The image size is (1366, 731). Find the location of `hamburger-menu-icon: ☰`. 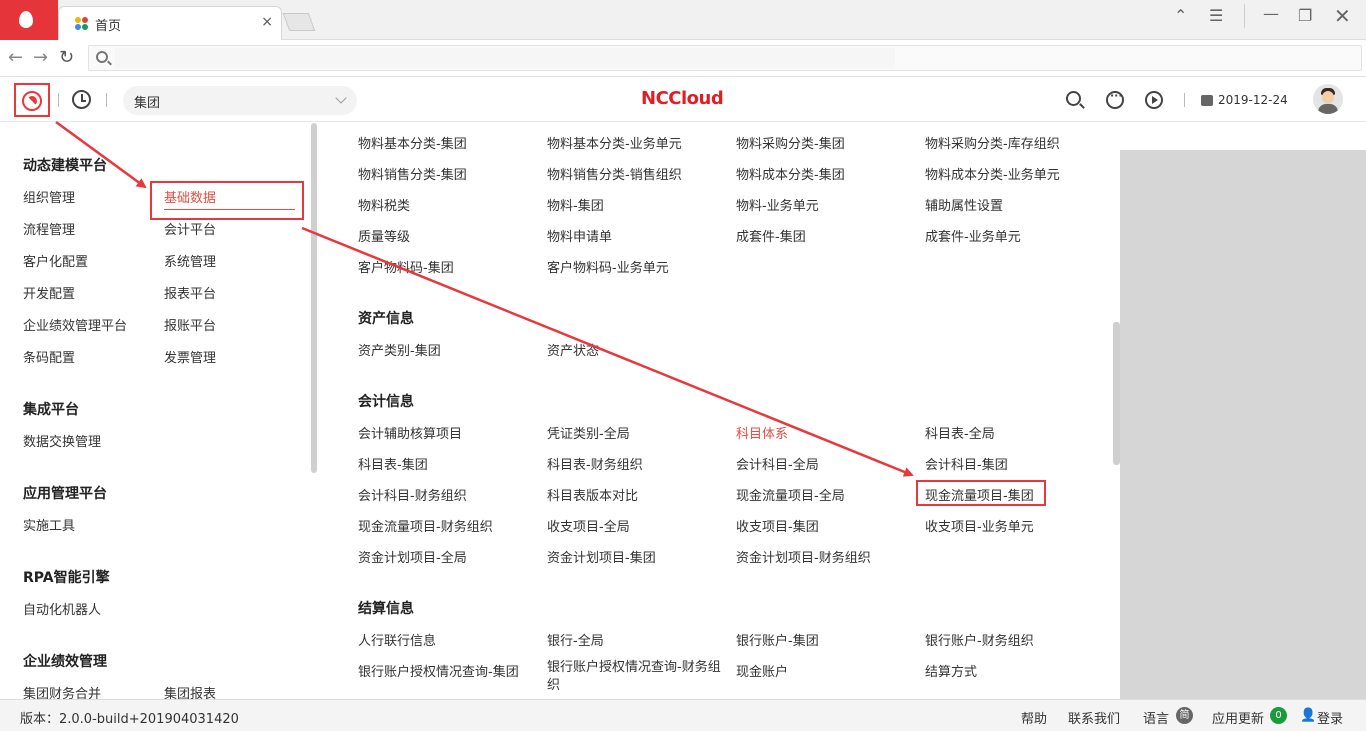

hamburger-menu-icon: ☰ is located at coordinates (1216, 15).